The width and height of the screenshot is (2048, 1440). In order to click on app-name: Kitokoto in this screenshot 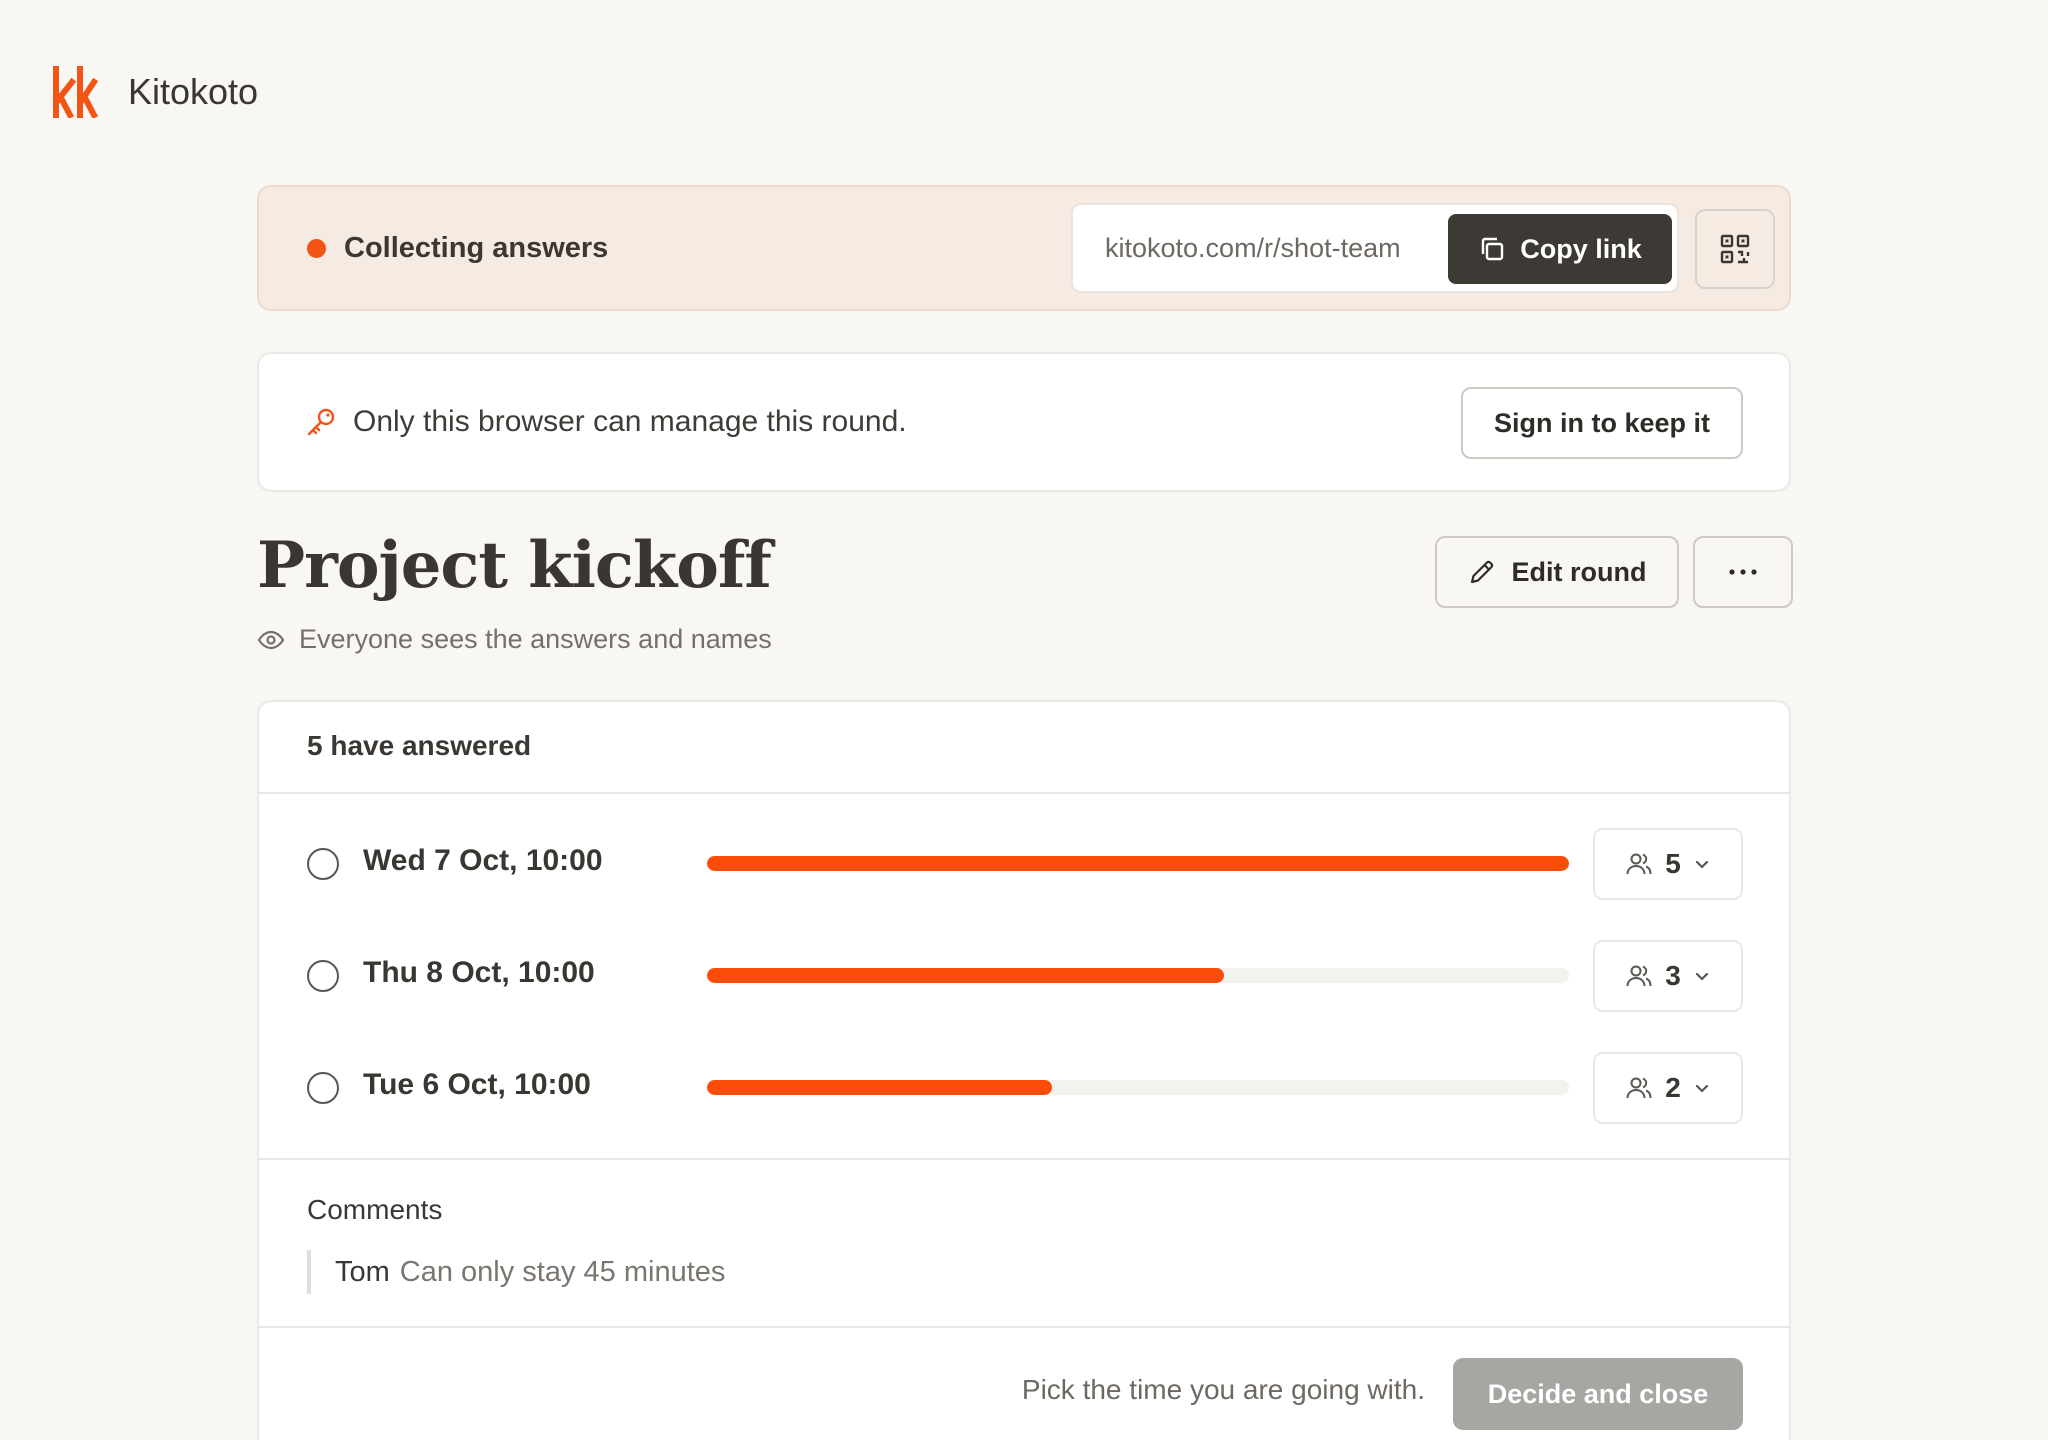, I will do `click(193, 91)`.